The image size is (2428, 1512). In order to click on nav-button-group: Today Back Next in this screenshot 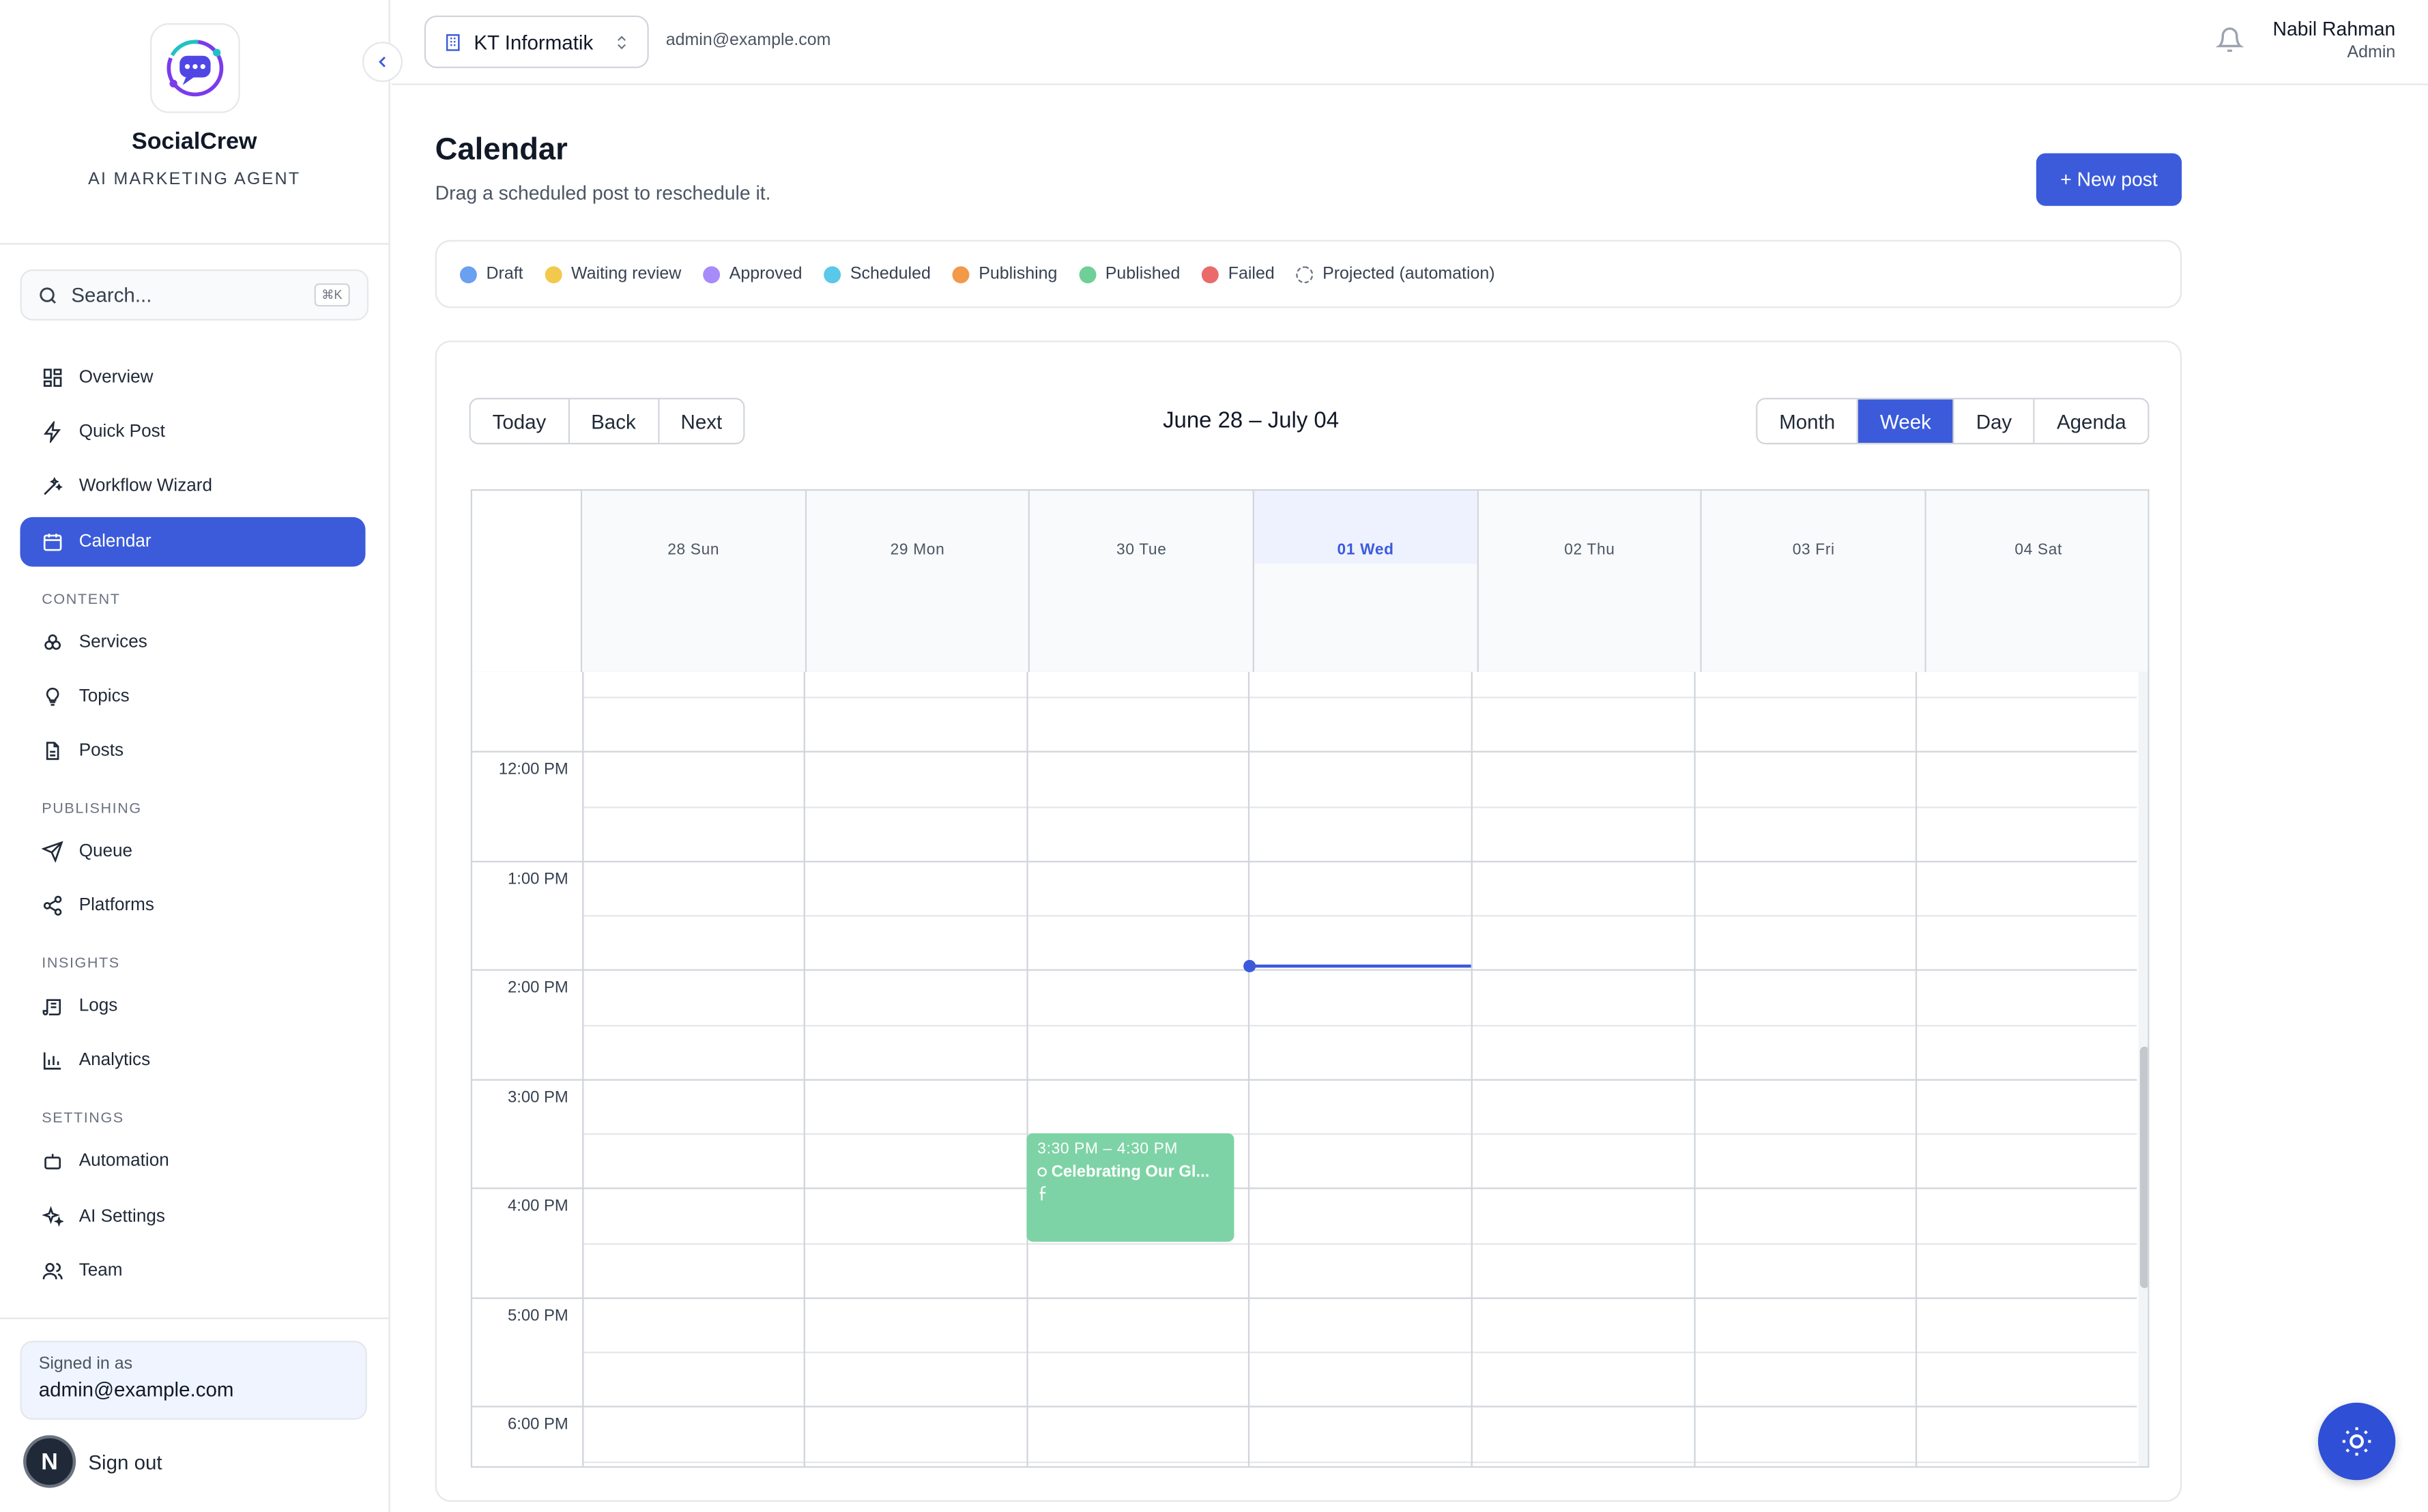, I will do `click(607, 421)`.